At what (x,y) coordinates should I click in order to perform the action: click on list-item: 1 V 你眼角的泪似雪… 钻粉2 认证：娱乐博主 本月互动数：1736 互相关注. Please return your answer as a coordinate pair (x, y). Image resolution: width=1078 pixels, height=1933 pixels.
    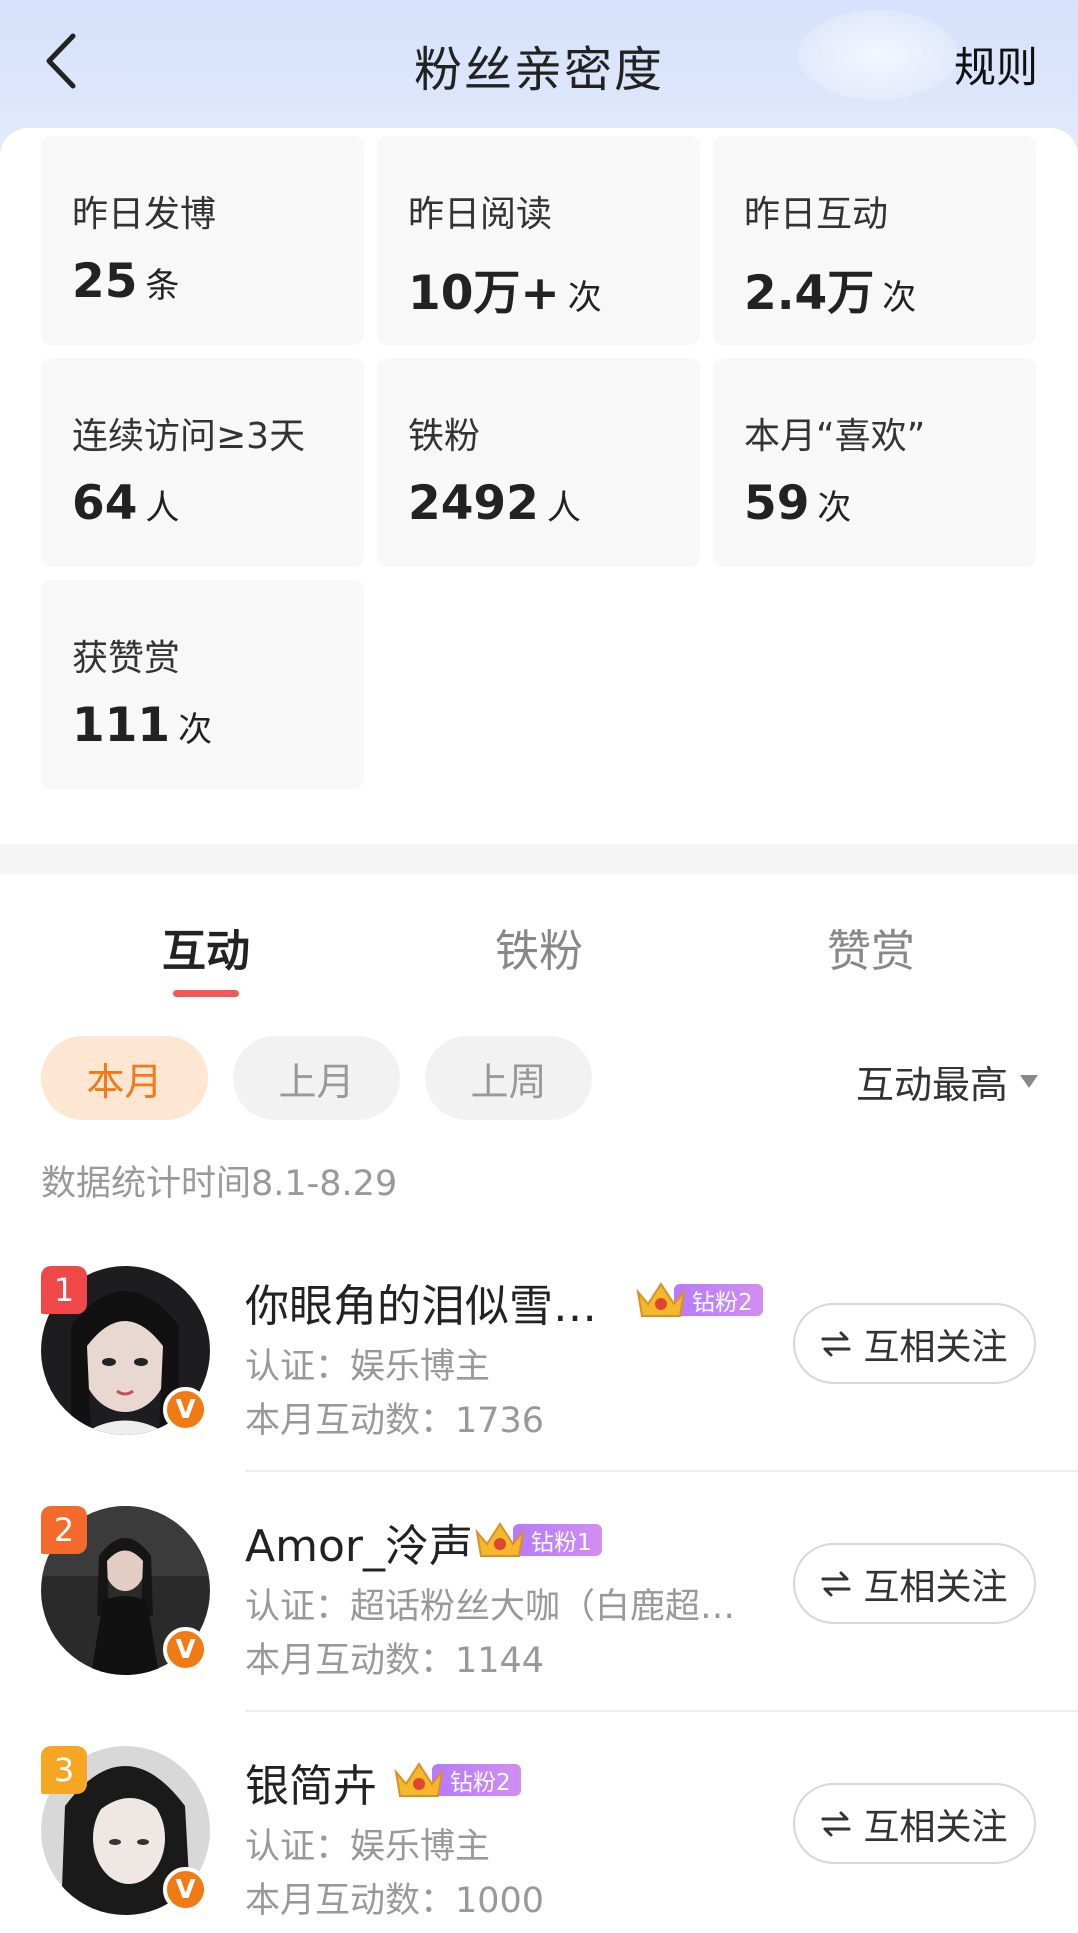
    Looking at the image, I should click on (539, 1352).